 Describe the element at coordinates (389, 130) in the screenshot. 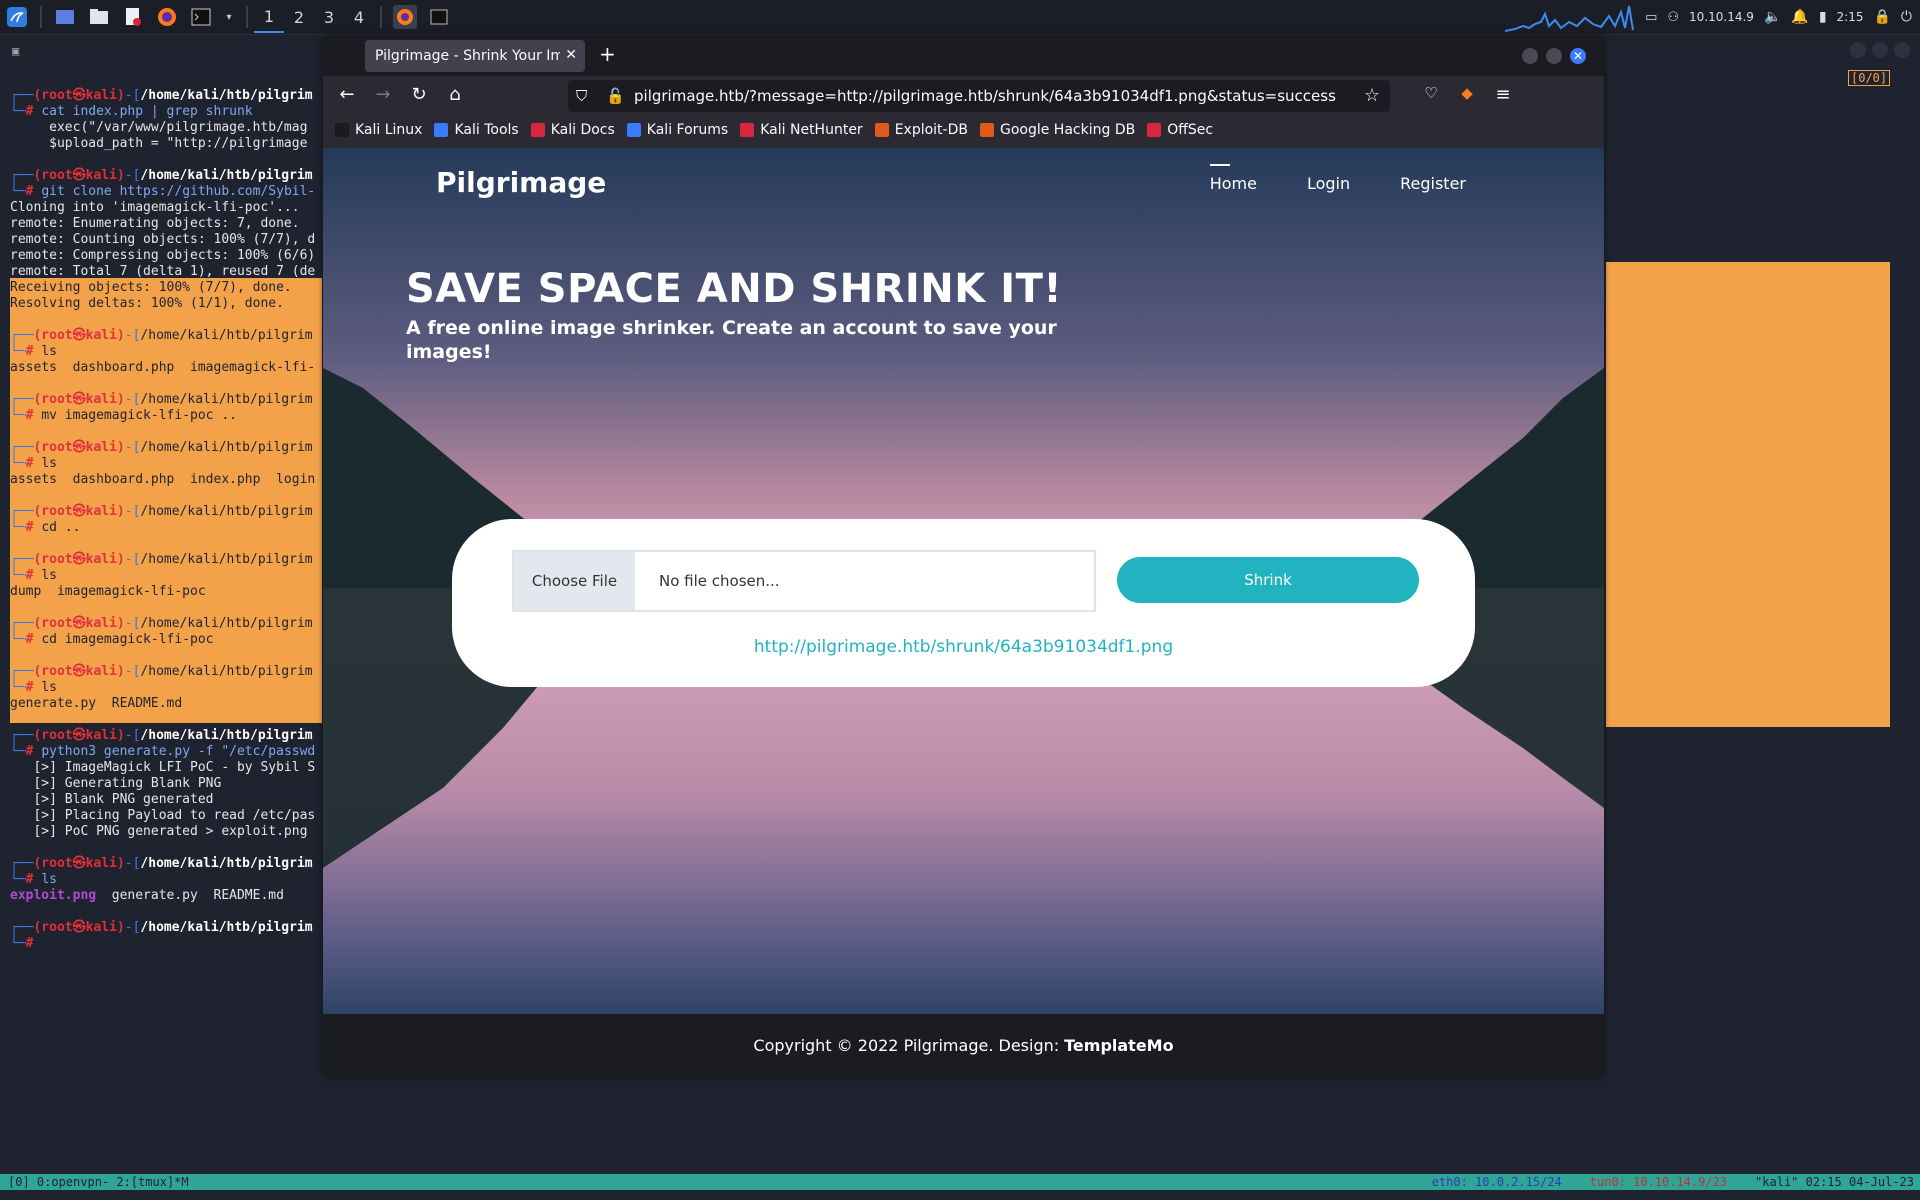

I see `bookmark-label: Kali Linux` at that location.